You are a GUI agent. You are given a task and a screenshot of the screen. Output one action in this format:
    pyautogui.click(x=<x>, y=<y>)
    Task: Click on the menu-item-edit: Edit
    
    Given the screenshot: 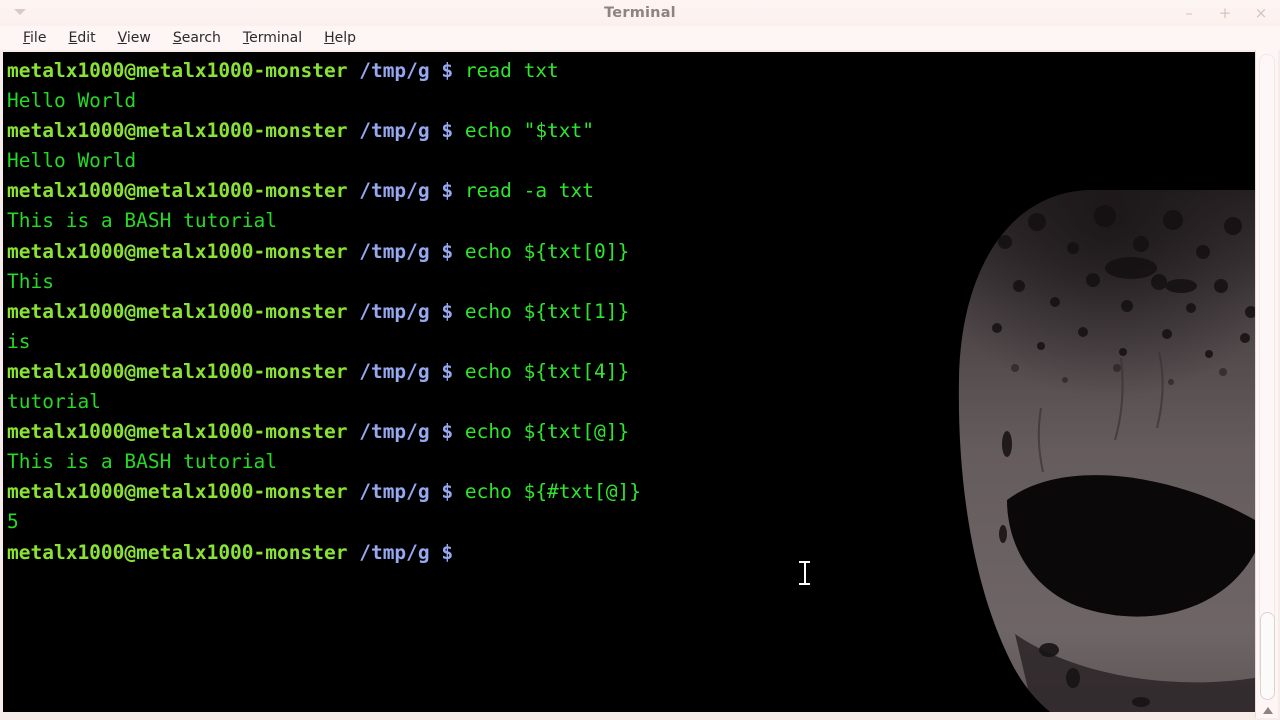 What is the action you would take?
    pyautogui.click(x=81, y=38)
    